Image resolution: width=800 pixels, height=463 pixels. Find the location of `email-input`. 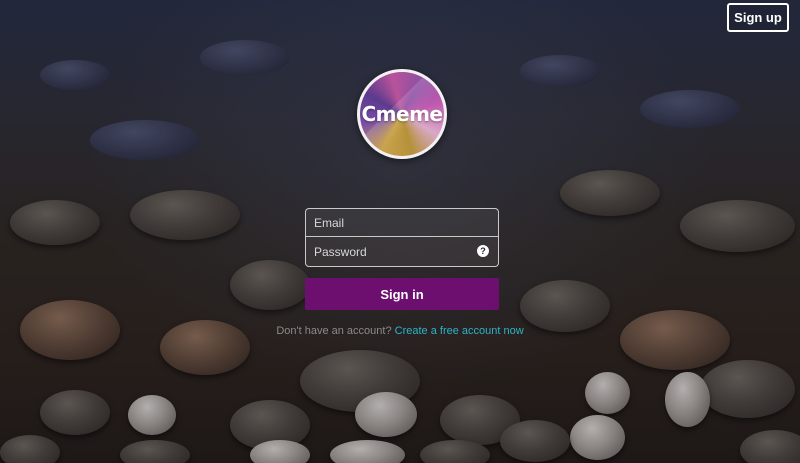

email-input is located at coordinates (402, 222).